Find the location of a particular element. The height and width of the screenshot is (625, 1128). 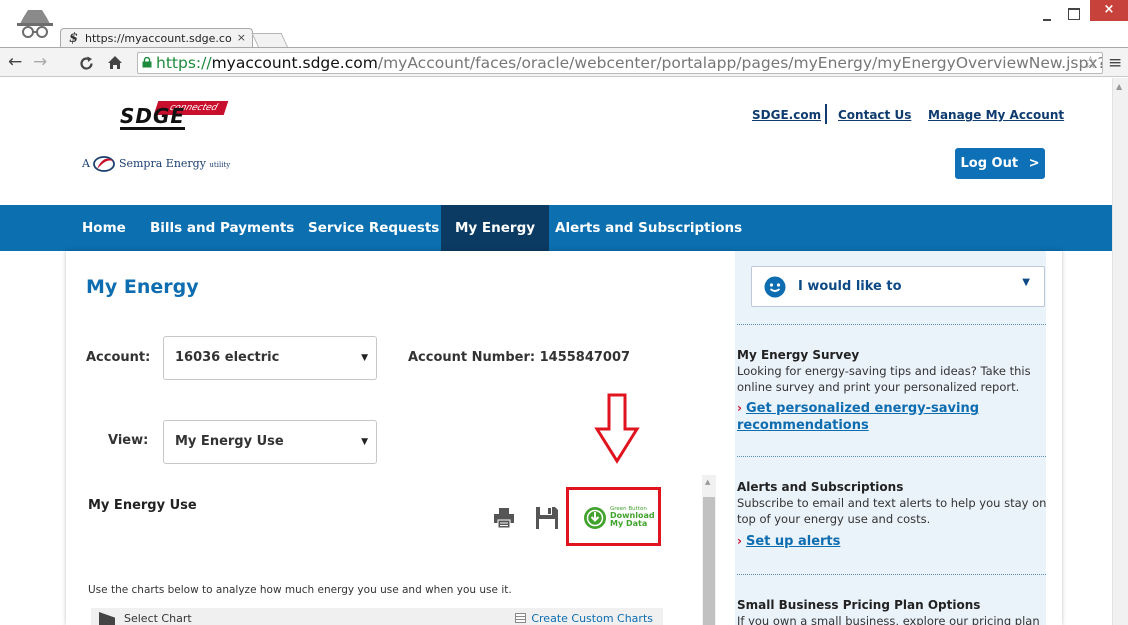

alerts-title: Alerts and Subscriptions is located at coordinates (820, 487).